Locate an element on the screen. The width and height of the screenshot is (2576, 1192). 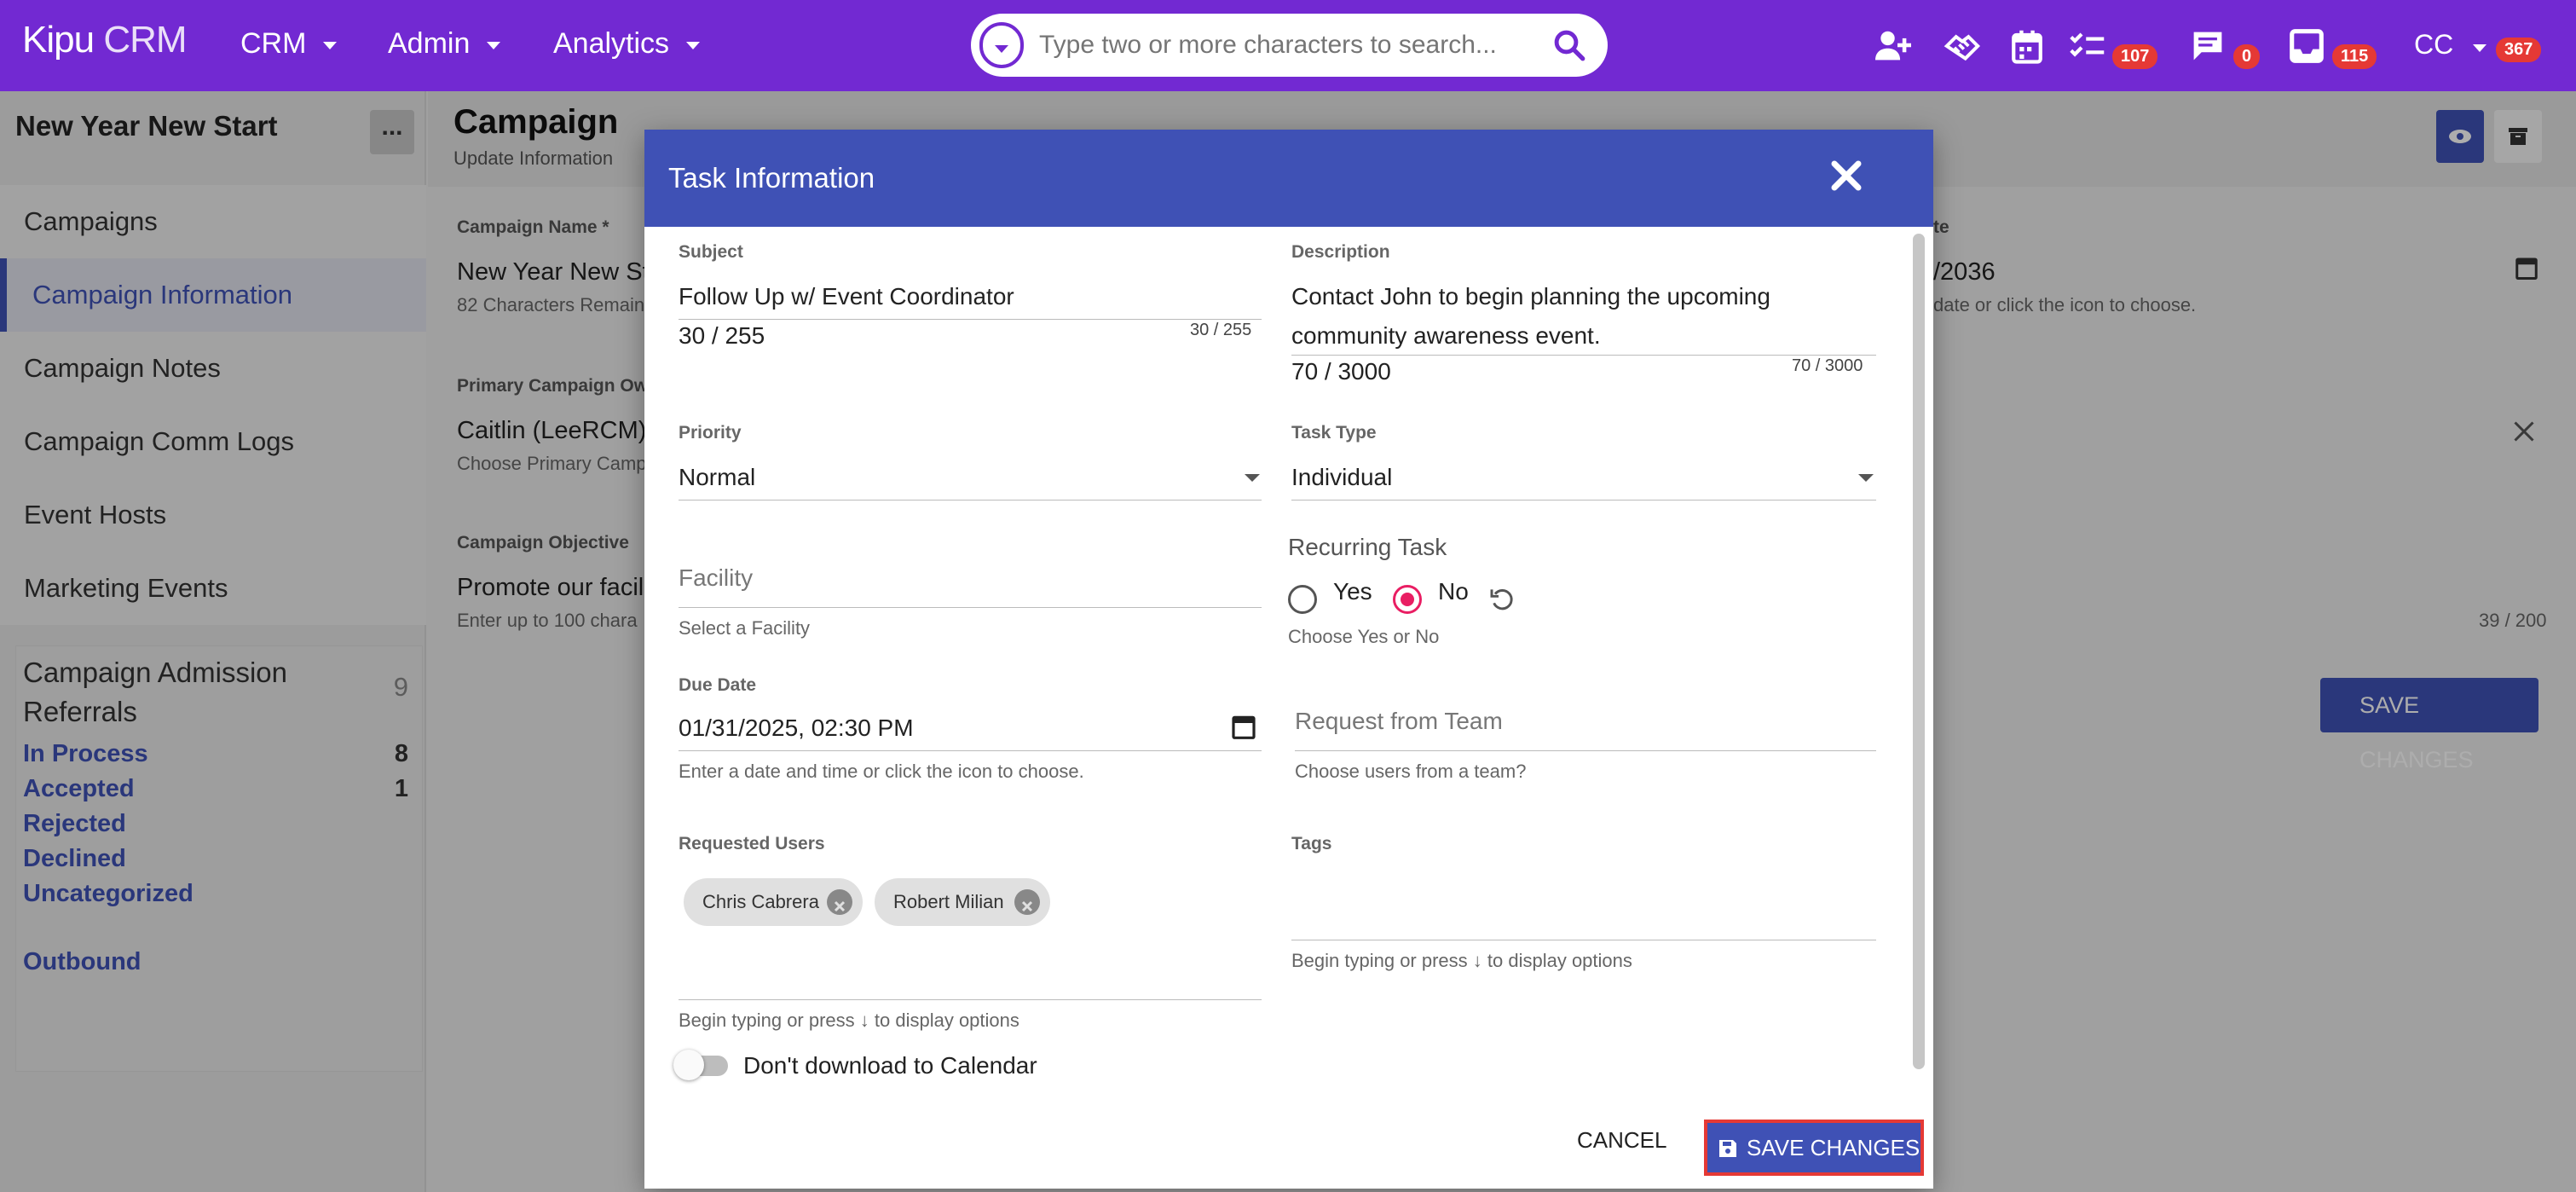
recurring-task-label: Recurring Task is located at coordinates (1367, 547).